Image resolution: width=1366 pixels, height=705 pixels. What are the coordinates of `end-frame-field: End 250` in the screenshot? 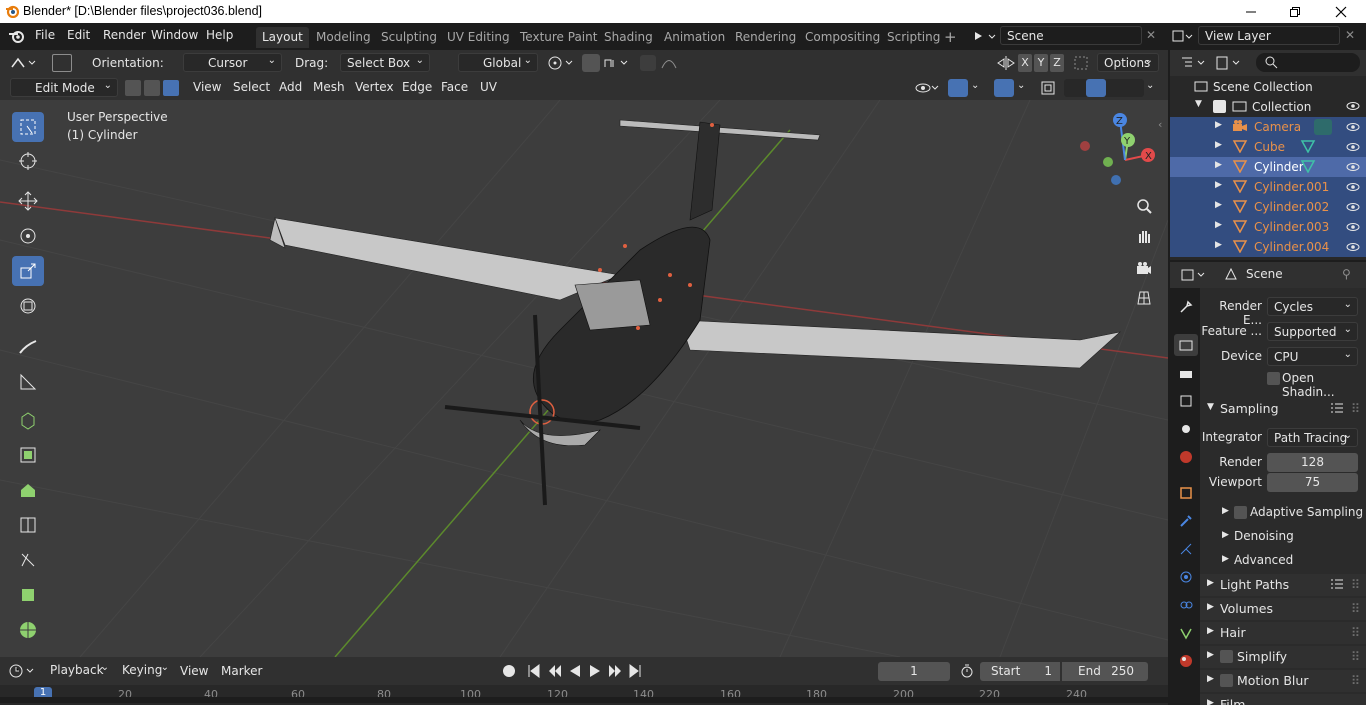 It's located at (1105, 671).